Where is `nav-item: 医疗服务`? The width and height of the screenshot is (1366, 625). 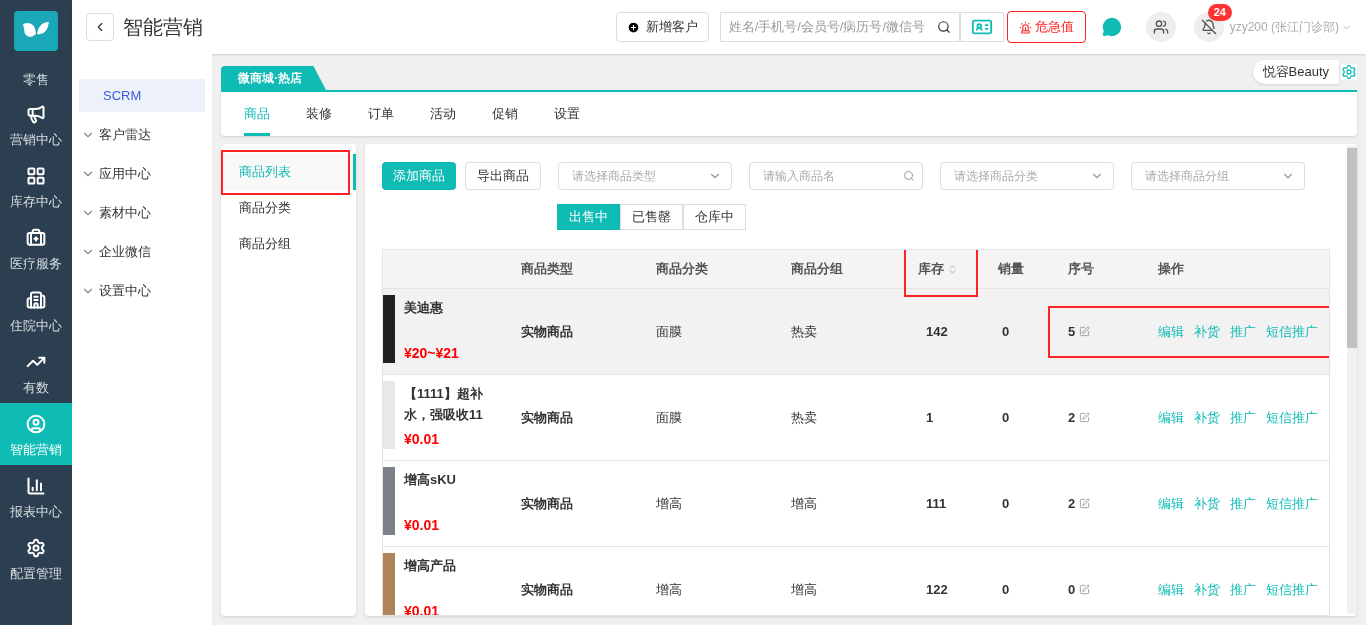
nav-item: 医疗服务 is located at coordinates (36, 248).